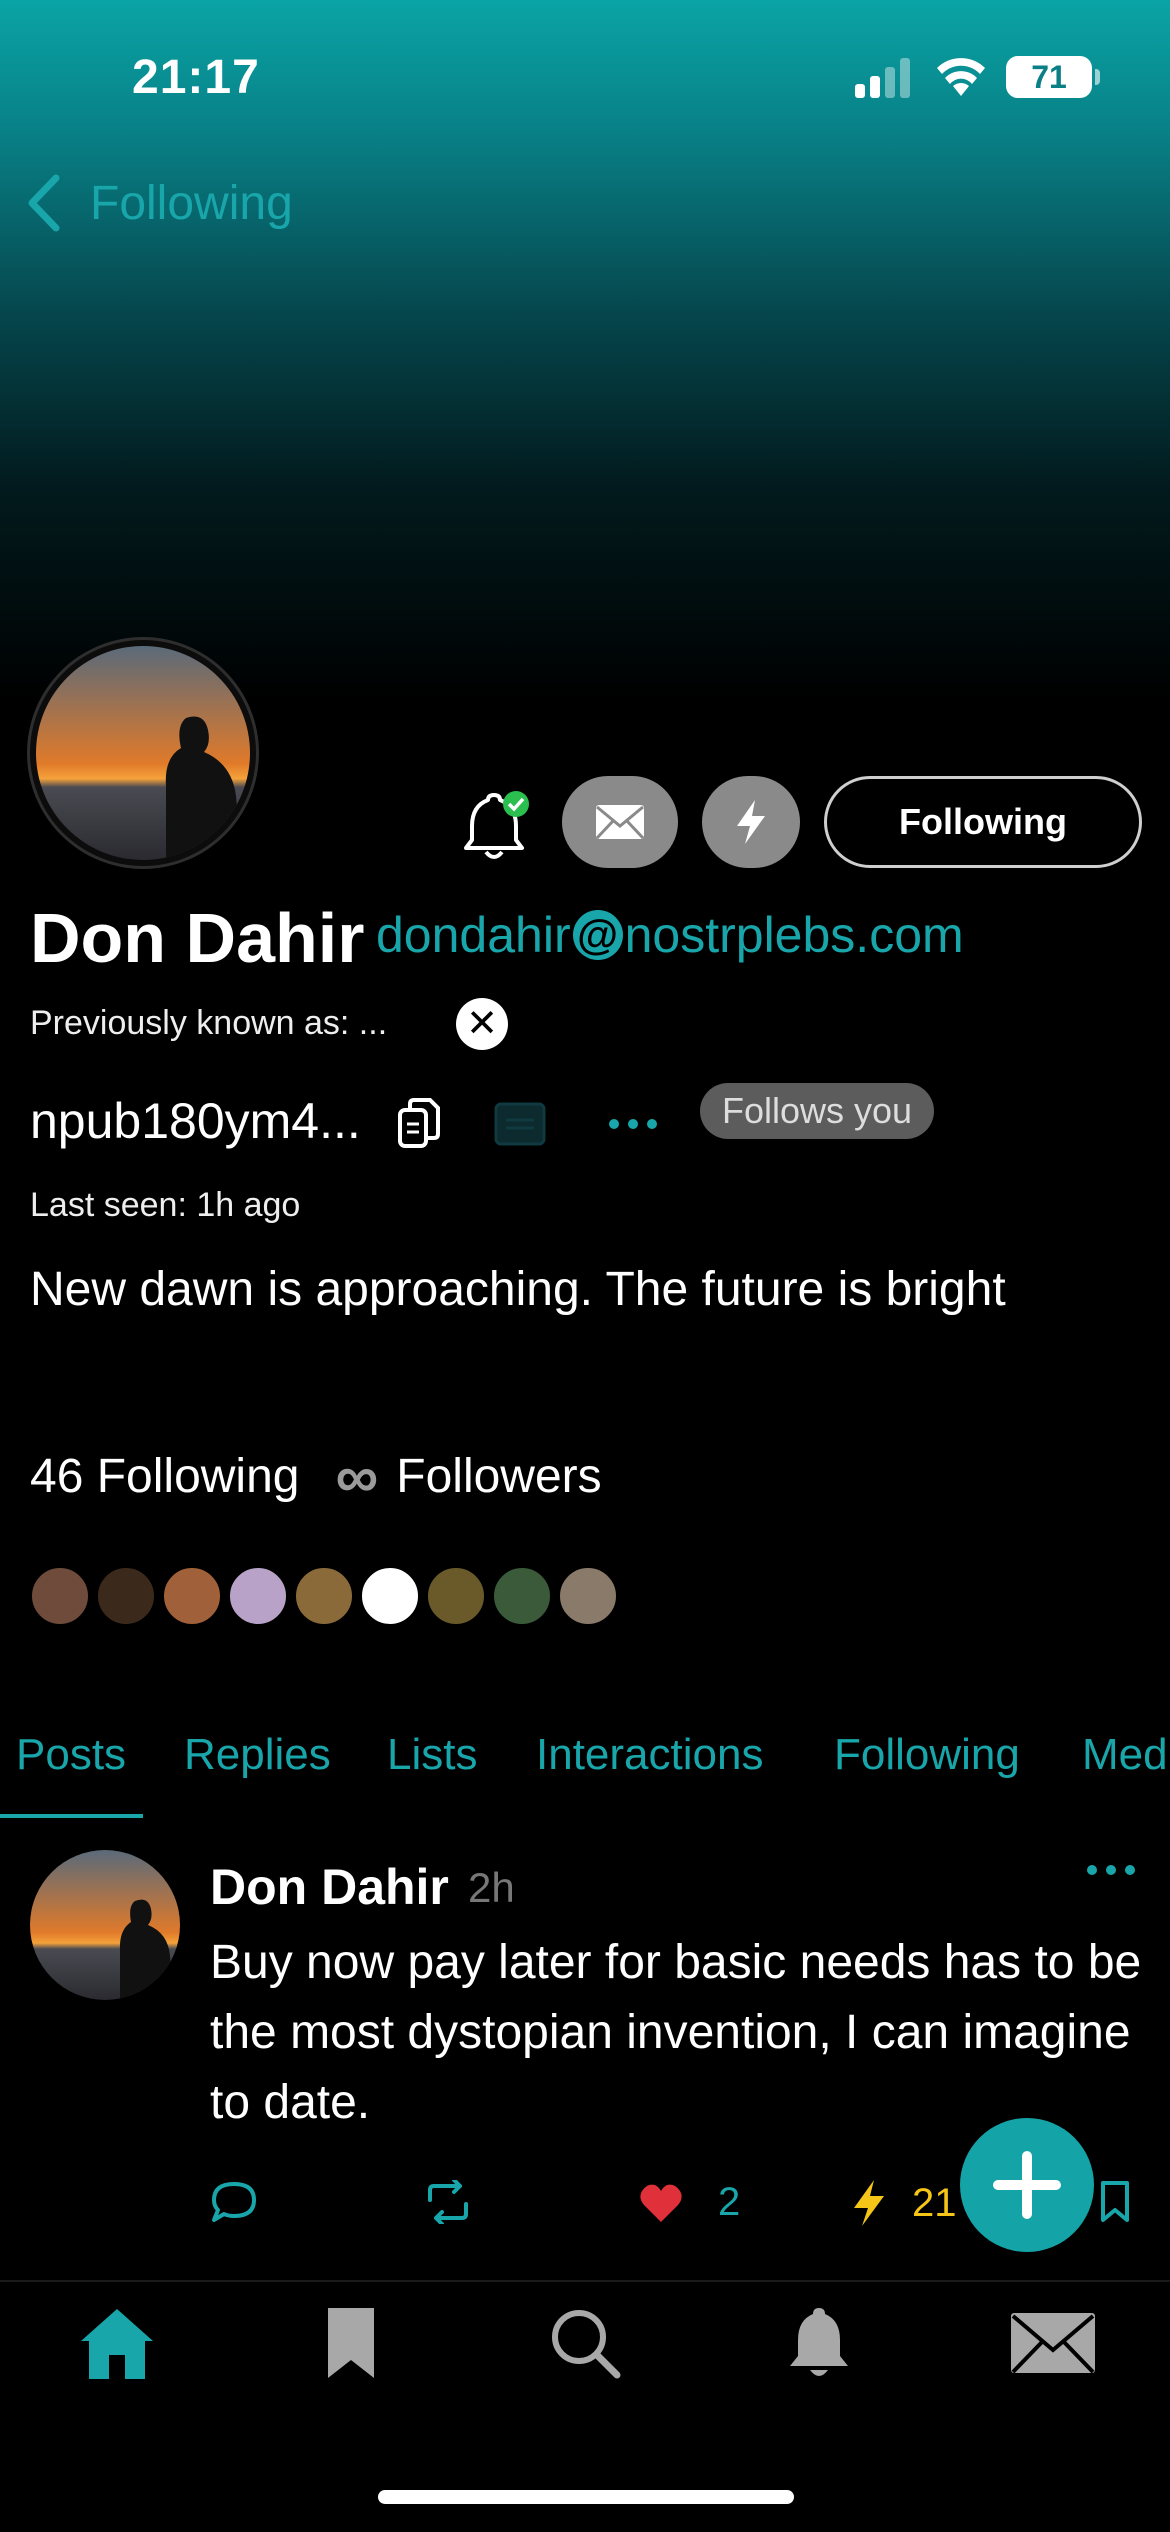  Describe the element at coordinates (961, 77) in the screenshot. I see `wifi-icon` at that location.